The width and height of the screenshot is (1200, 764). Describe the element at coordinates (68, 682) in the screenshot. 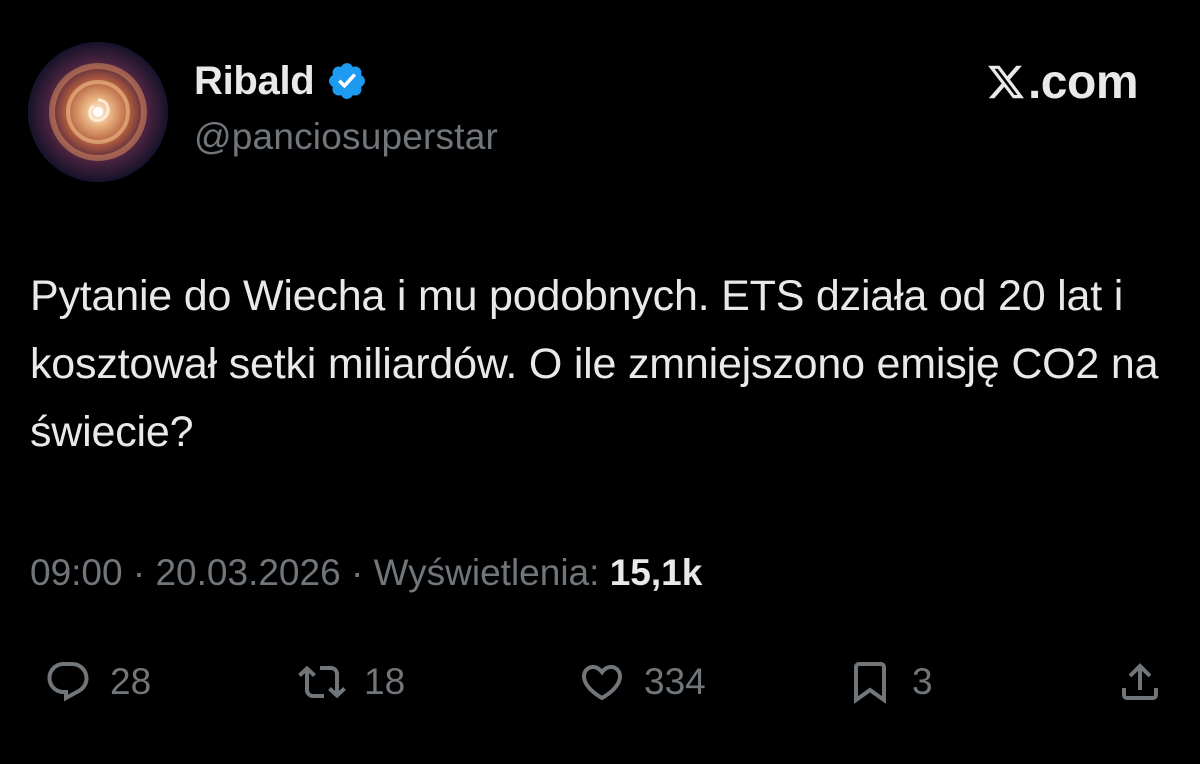

I see `reply-icon` at that location.